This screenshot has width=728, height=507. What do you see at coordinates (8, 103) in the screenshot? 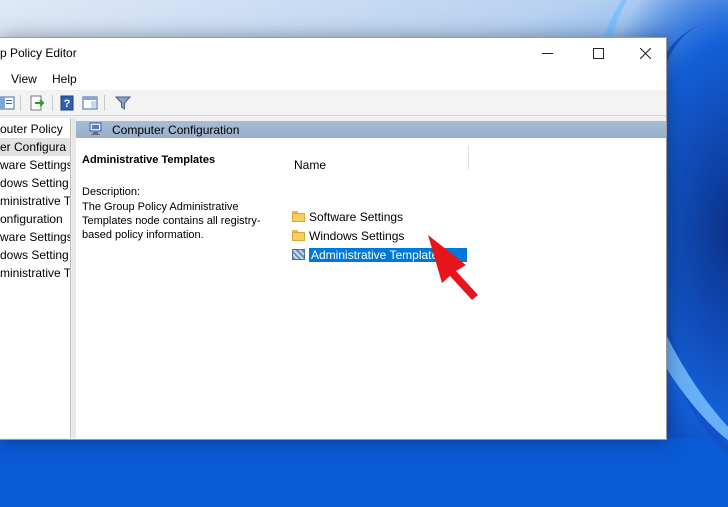
I see `back-forward-icon` at bounding box center [8, 103].